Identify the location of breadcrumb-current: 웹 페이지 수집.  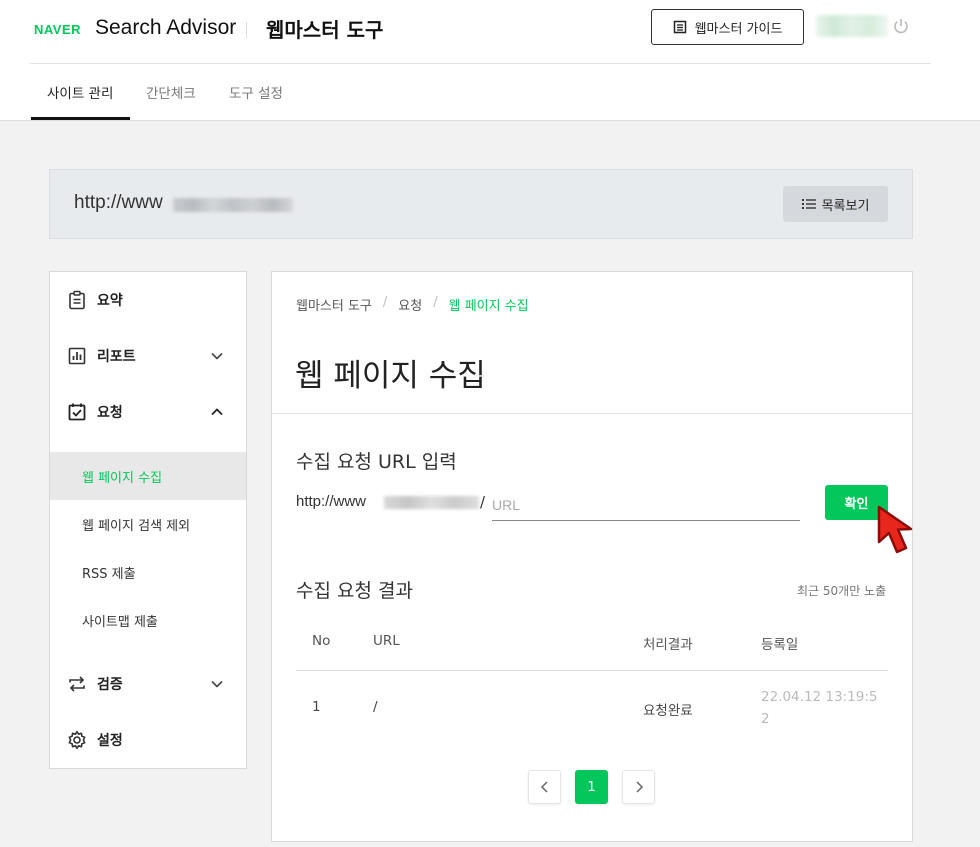
(488, 306).